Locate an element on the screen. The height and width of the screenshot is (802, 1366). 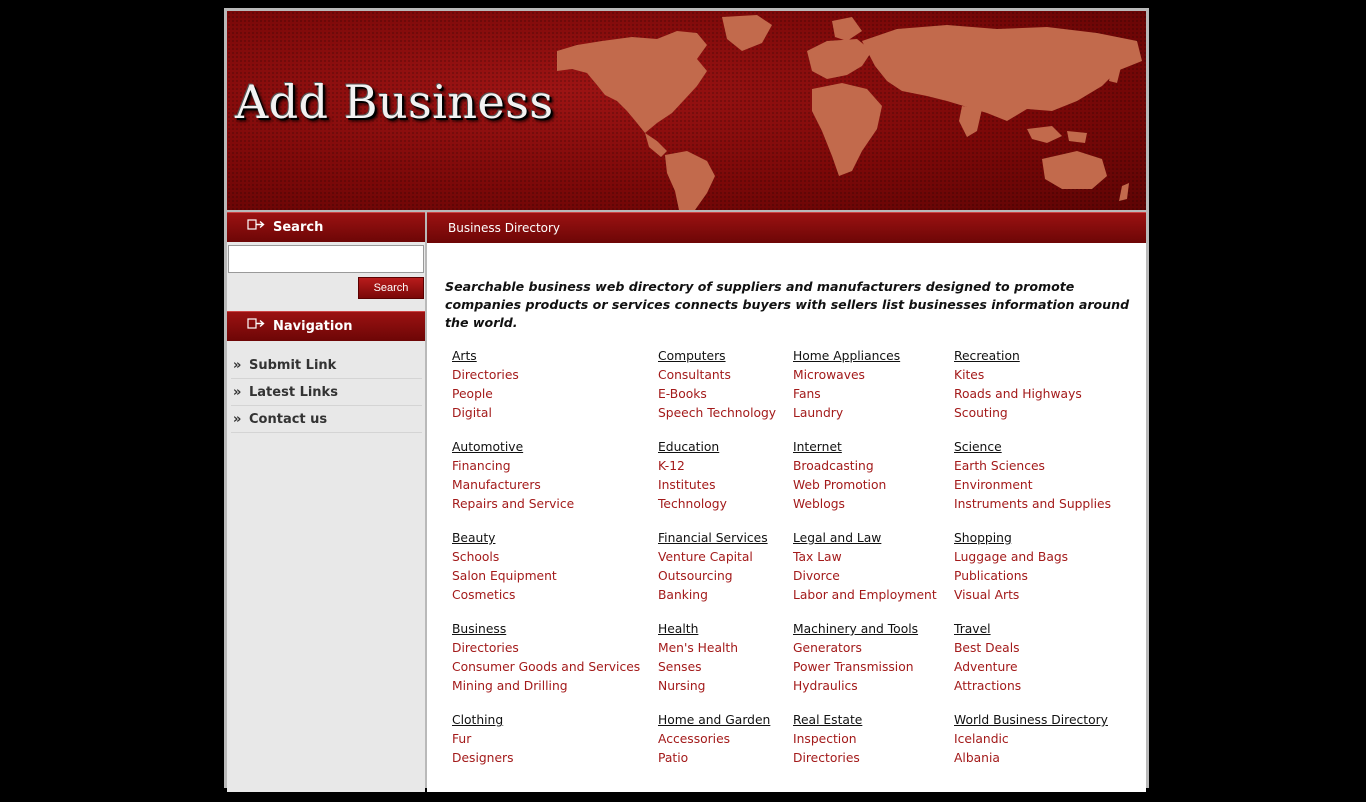
category-link: Internet is located at coordinates (865, 447).